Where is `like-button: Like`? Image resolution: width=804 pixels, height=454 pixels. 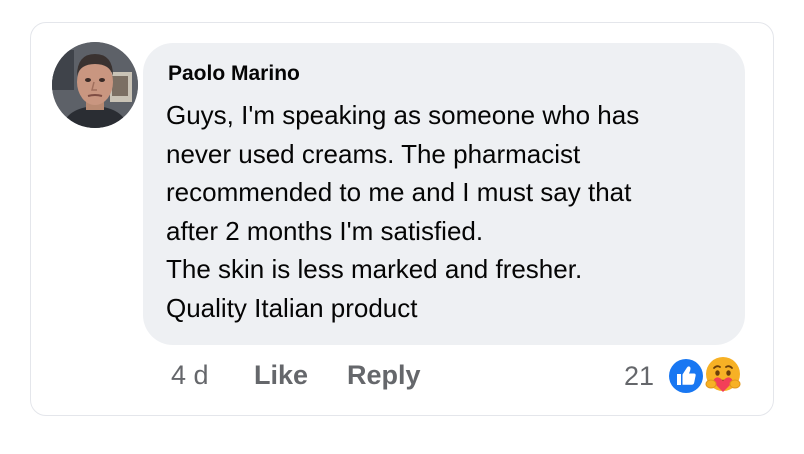 like-button: Like is located at coordinates (281, 375).